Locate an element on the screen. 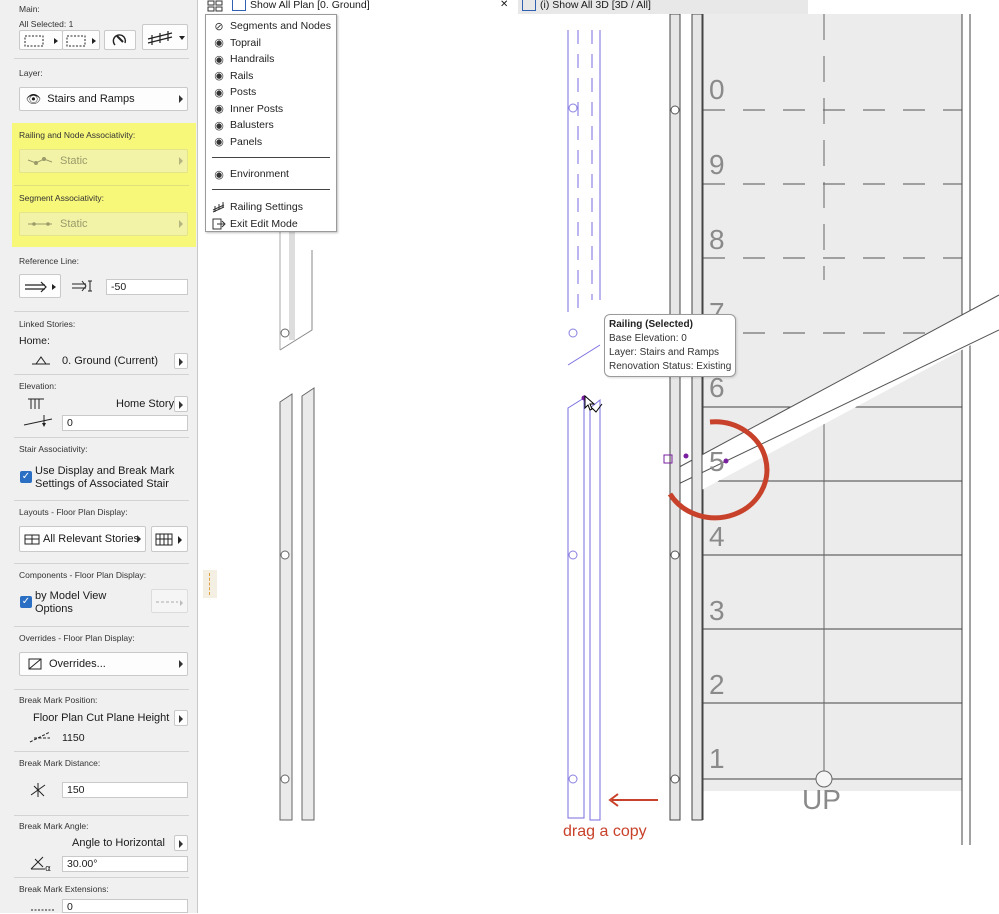 This screenshot has height=914, width=999. tooltip-base-elevation: Base Elevation: 0 is located at coordinates (648, 338).